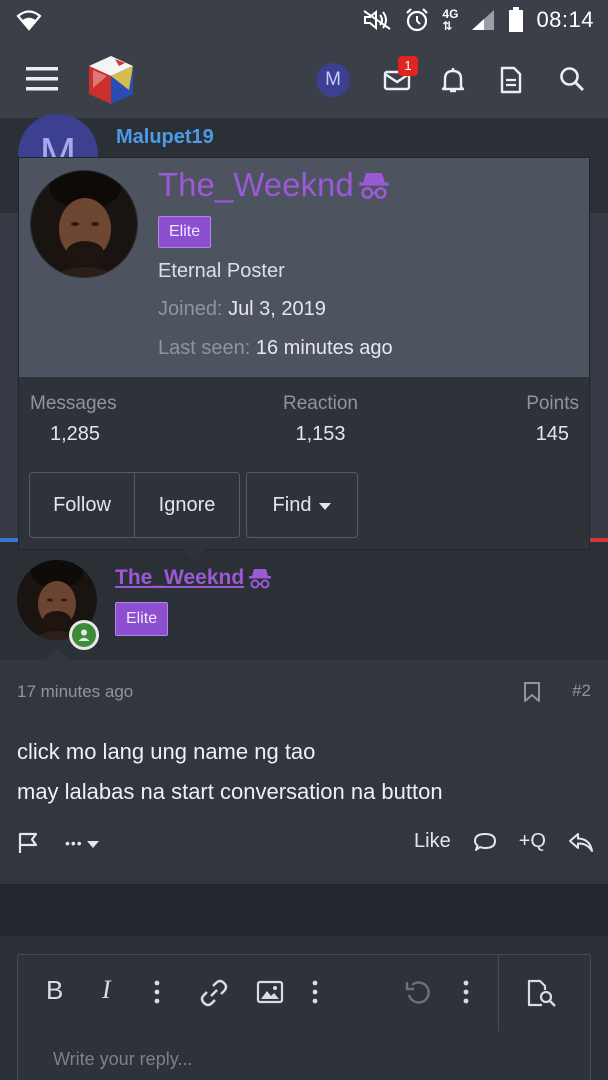 The height and width of the screenshot is (1080, 608). I want to click on post-actions-right: Like +Q, so click(504, 841).